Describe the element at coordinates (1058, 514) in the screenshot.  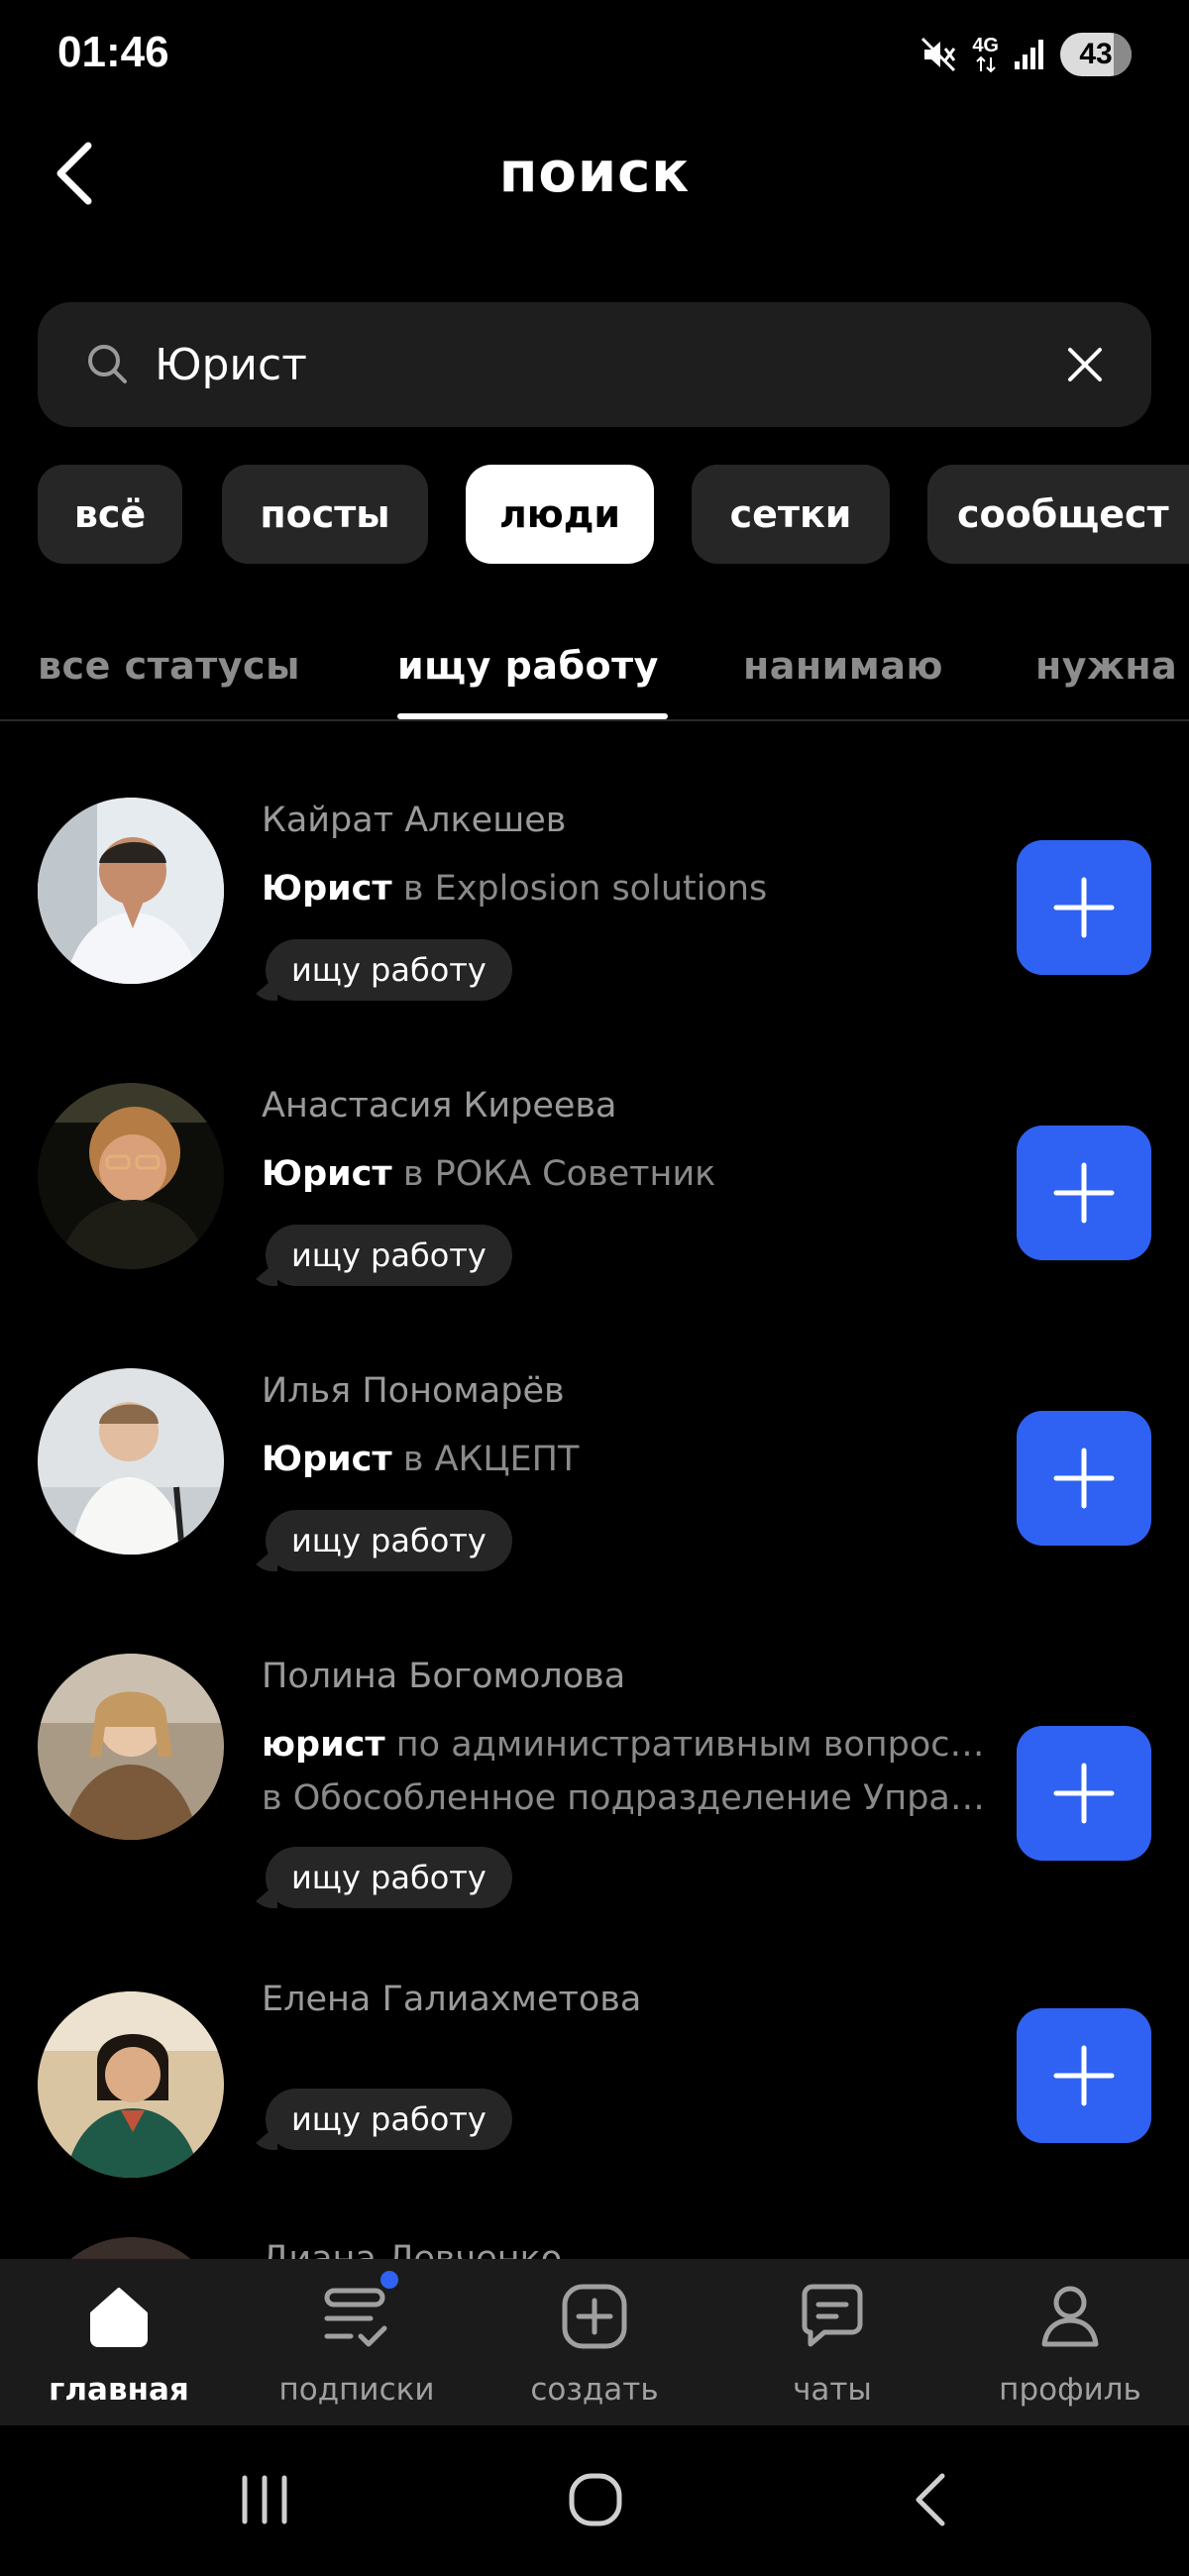
I see `filter-chip-communities: сообщест` at that location.